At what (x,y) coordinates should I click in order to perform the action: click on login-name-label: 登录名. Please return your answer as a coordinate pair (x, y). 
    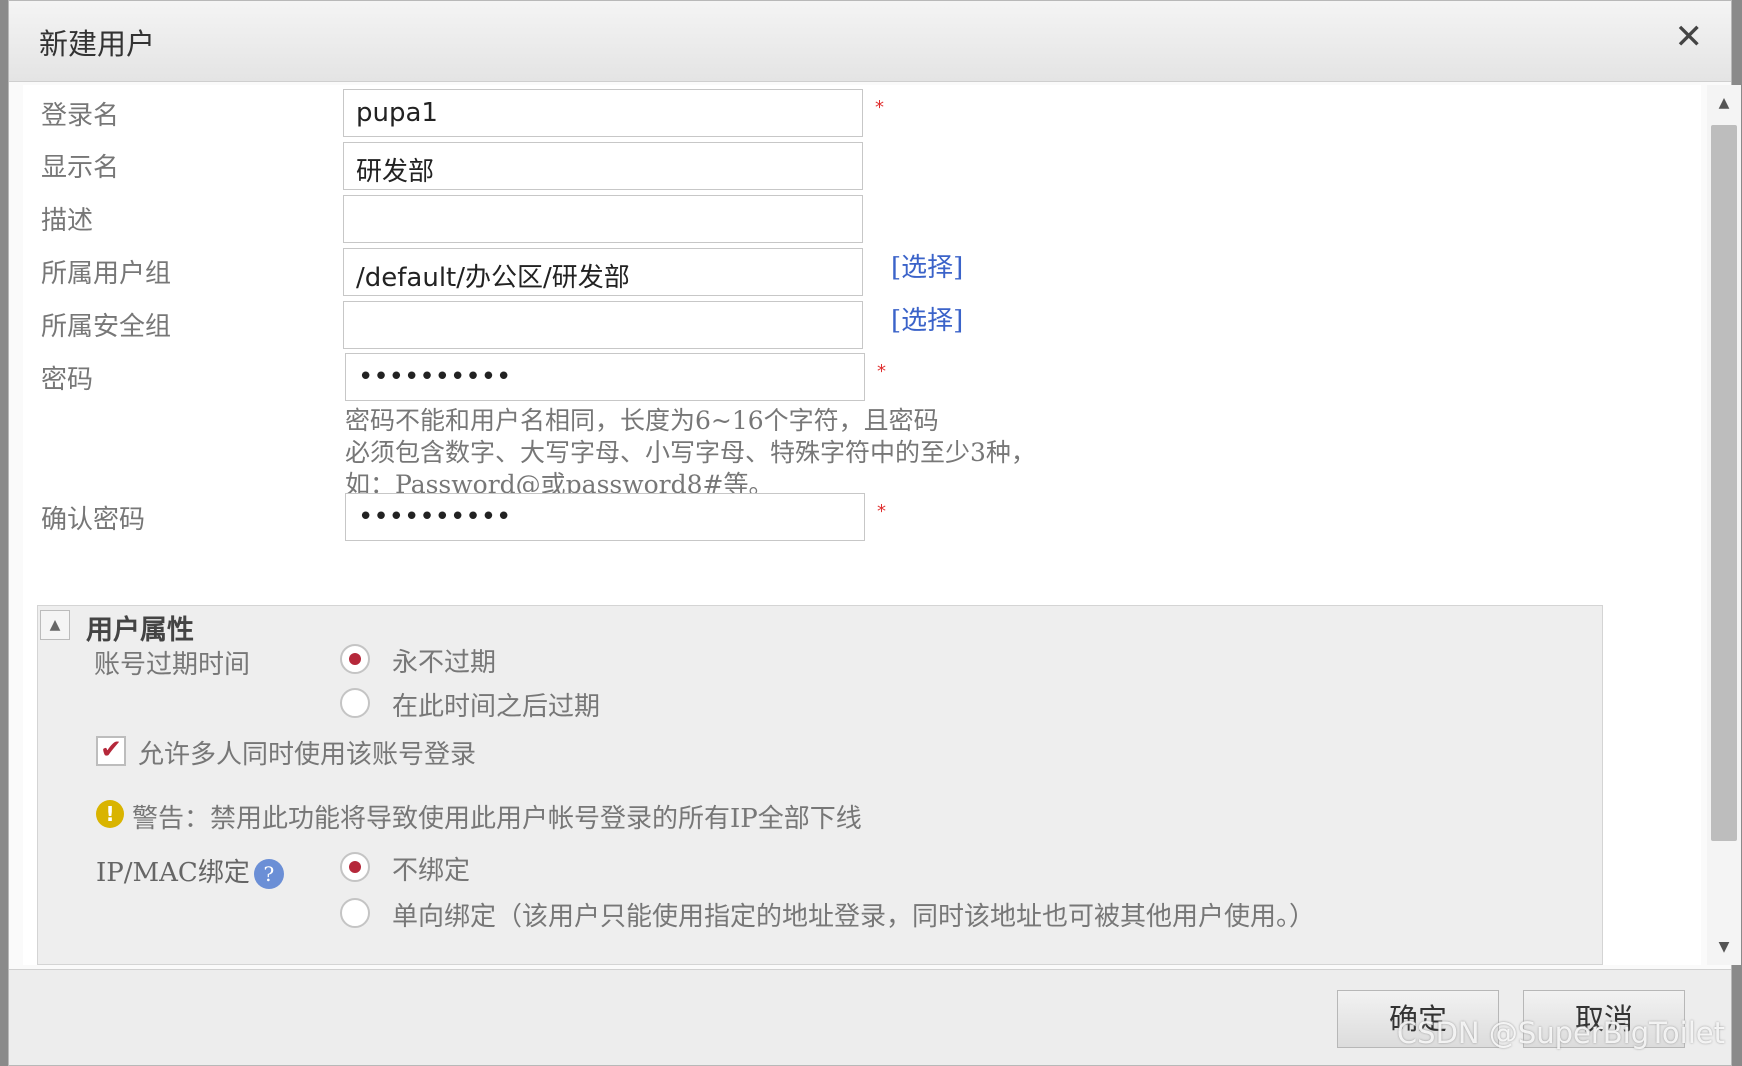
    Looking at the image, I should click on (80, 116).